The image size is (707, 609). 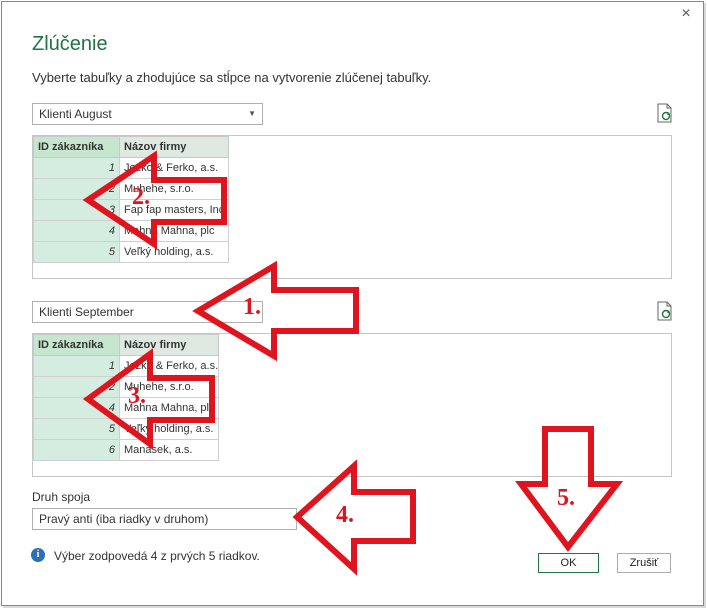 I want to click on match-info-text: Výber zodpovedá 4 z prvých 5 riadkov., so click(x=157, y=556).